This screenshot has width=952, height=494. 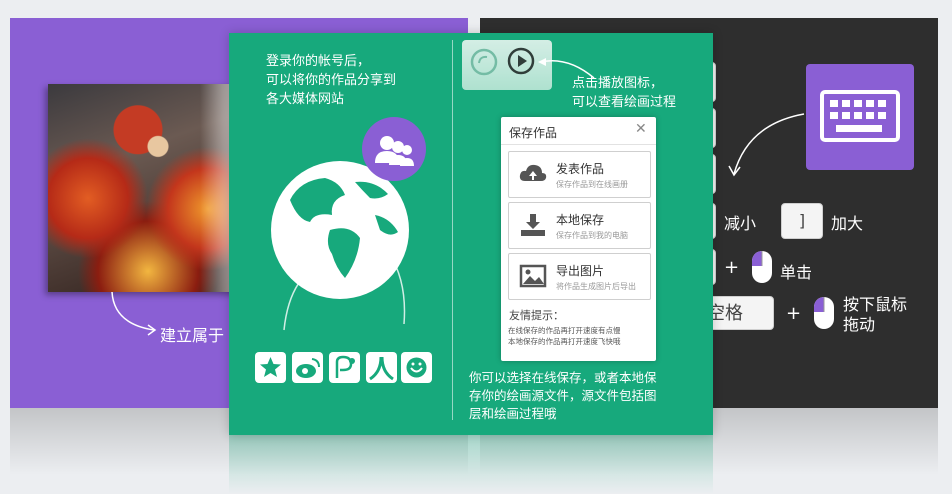 What do you see at coordinates (579, 174) in the screenshot?
I see `publish-option: 发表作品 保存作品到在线画册` at bounding box center [579, 174].